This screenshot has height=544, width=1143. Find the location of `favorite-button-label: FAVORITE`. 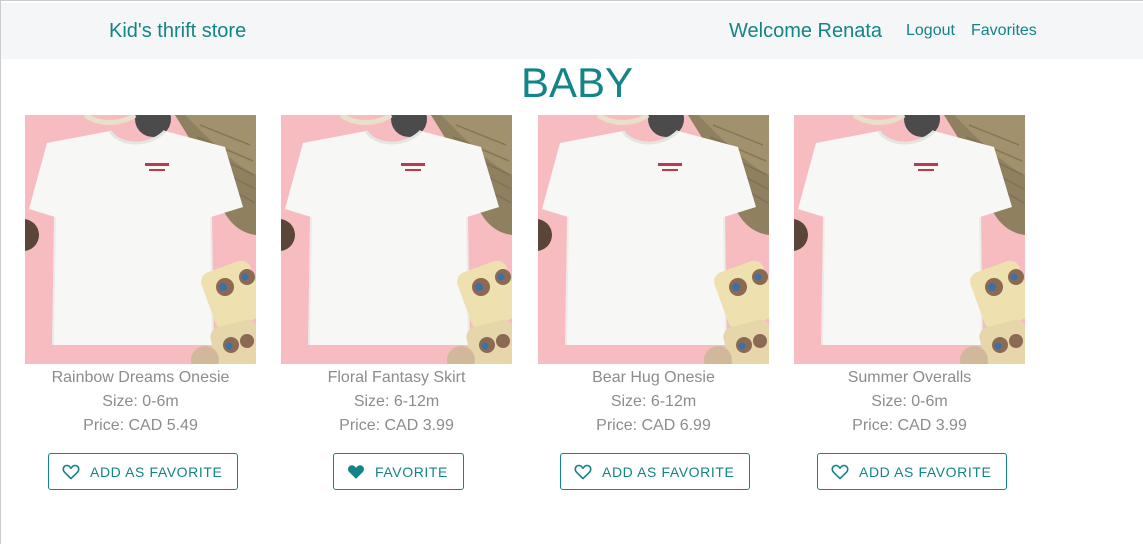

favorite-button-label: FAVORITE is located at coordinates (411, 471).